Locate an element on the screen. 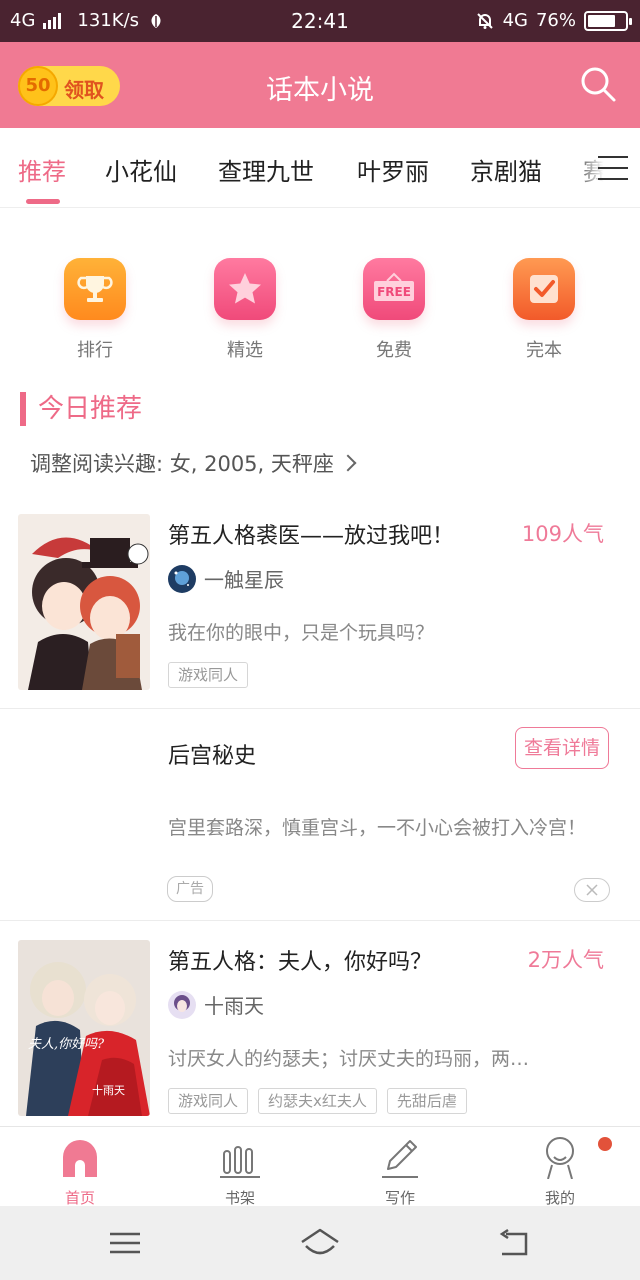  book-title: 第五人格裘医——放过我吧！ is located at coordinates (311, 534).